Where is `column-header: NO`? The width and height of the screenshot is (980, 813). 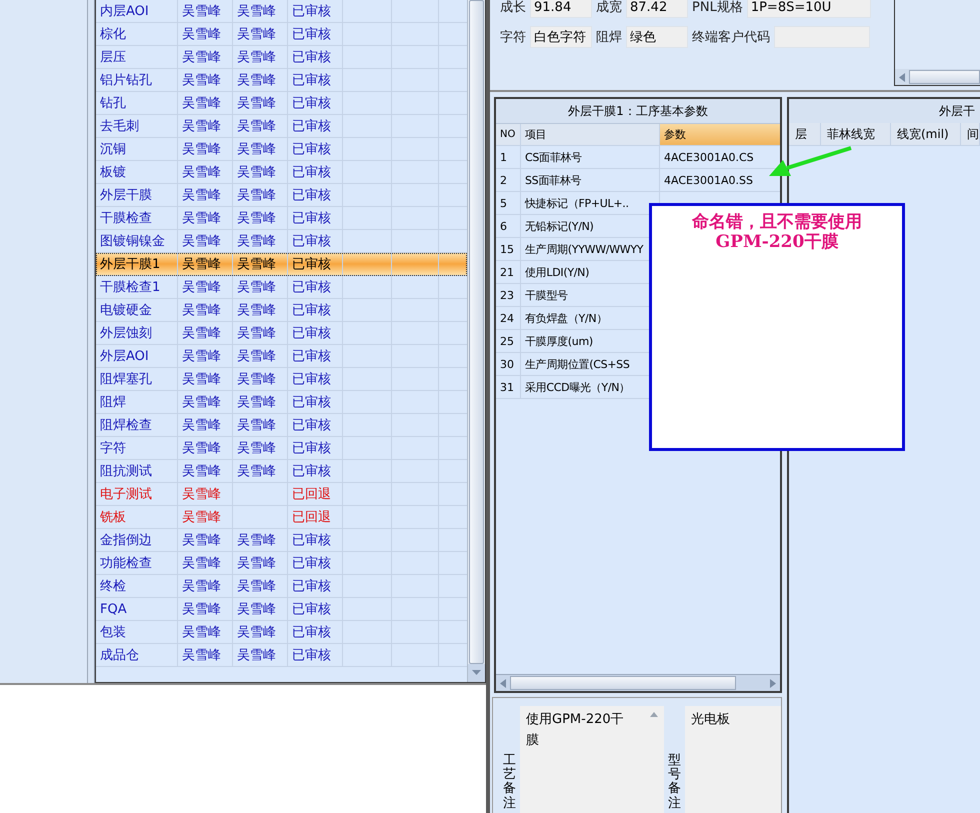
column-header: NO is located at coordinates (508, 134).